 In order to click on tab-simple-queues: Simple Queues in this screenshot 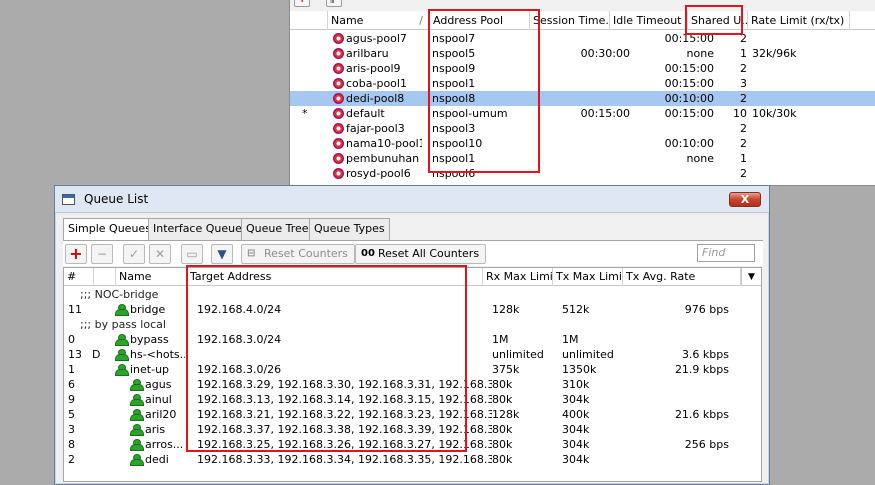, I will do `click(109, 229)`.